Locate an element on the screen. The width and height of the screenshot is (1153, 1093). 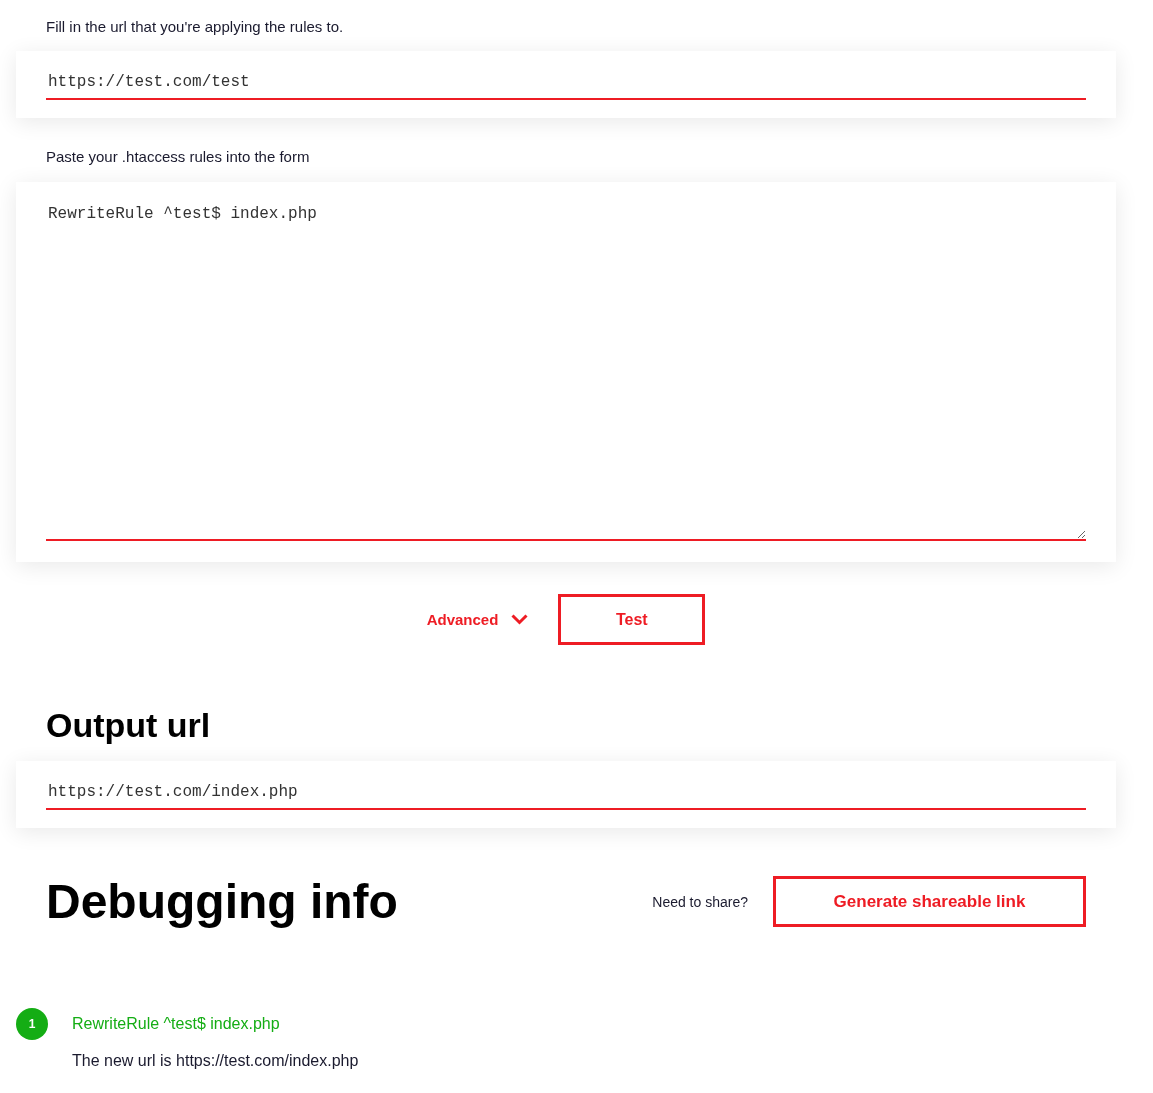
output-url-field: https://test.com/index.php is located at coordinates (566, 793).